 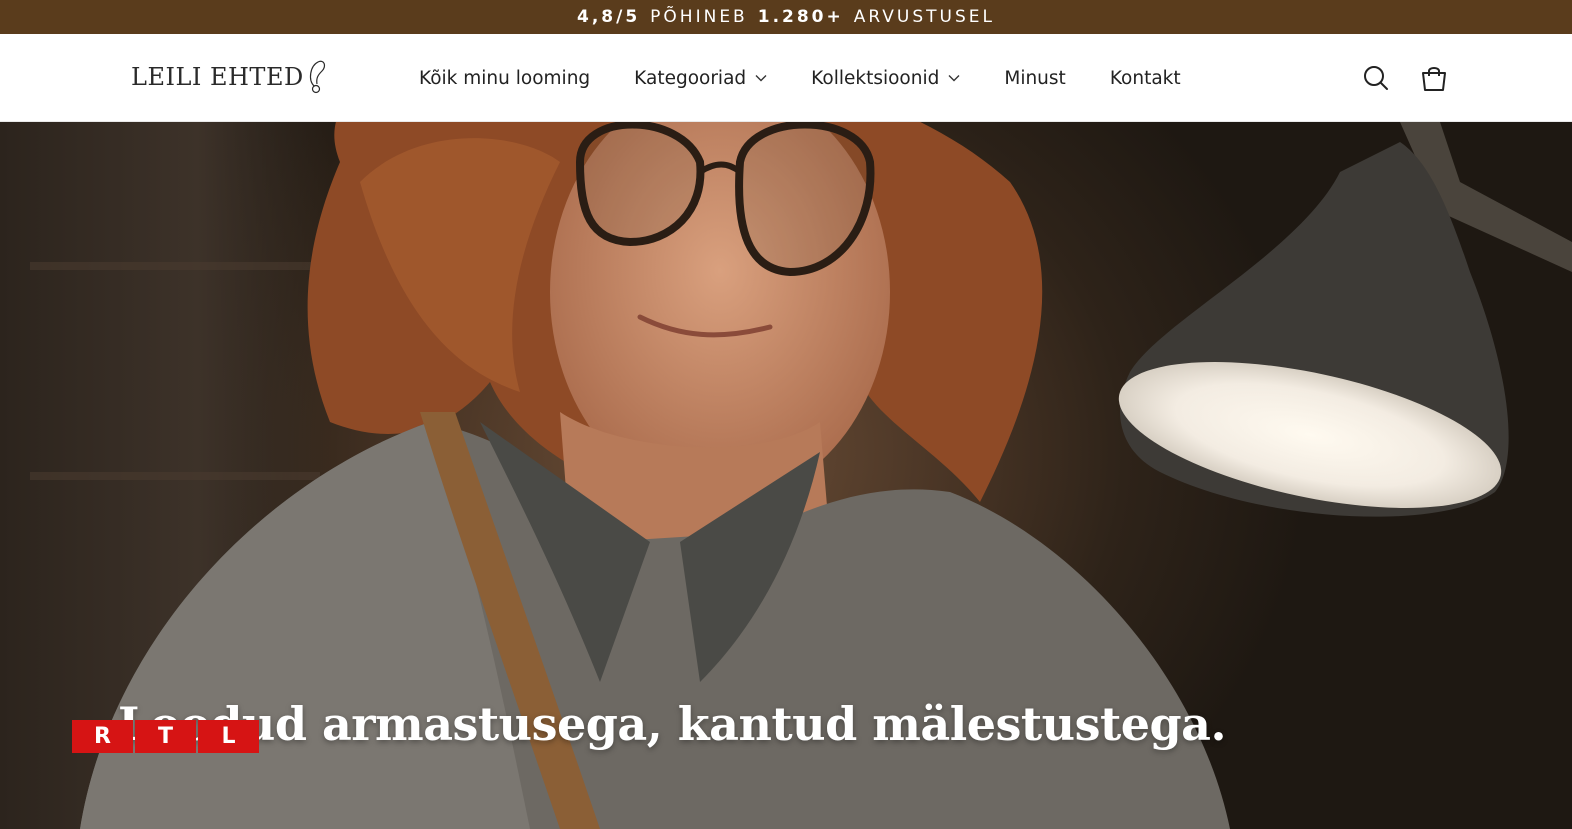 What do you see at coordinates (1434, 78) in the screenshot?
I see `cart-icon` at bounding box center [1434, 78].